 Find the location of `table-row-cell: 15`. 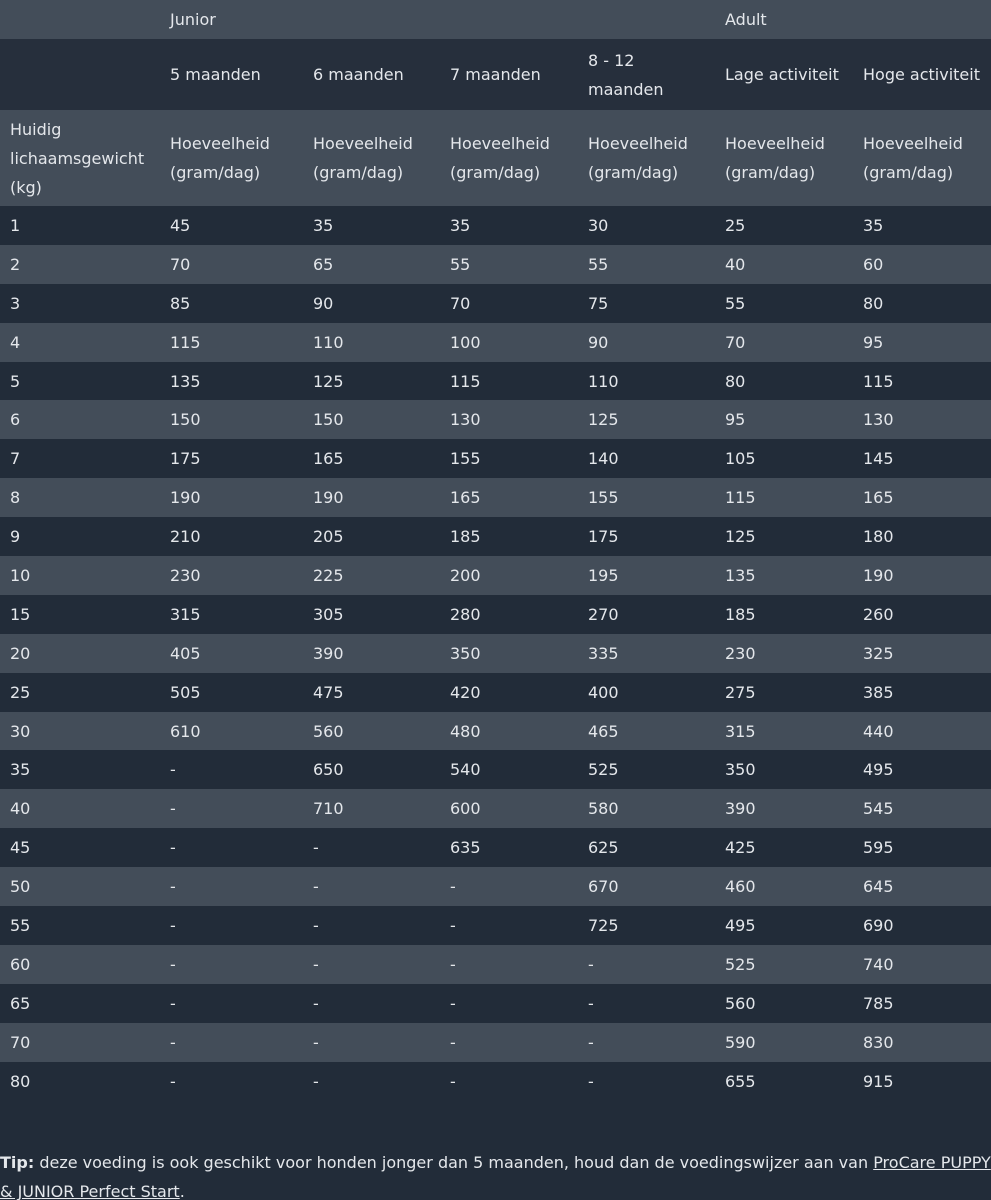

table-row-cell: 15 is located at coordinates (20, 614).